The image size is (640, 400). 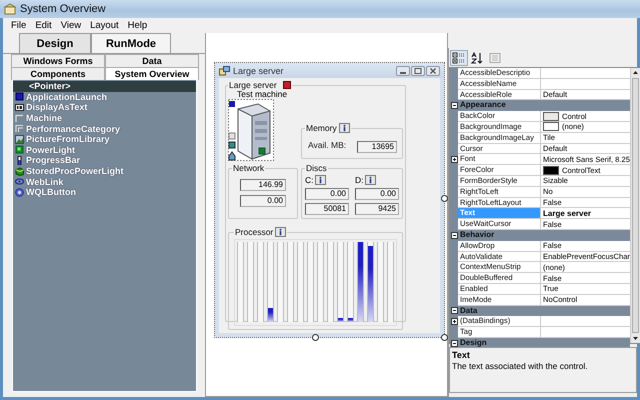 I want to click on menu-item: File, so click(x=18, y=25).